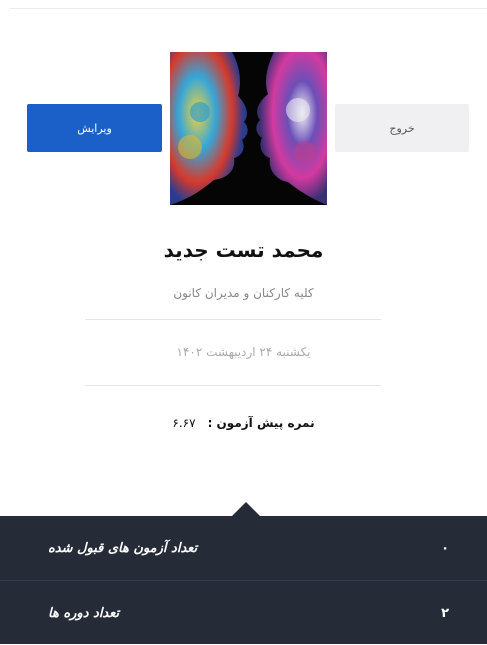 This screenshot has height=645, width=487. Describe the element at coordinates (243, 548) in the screenshot. I see `stat-row-passed-exams: تعداد آزمون های قبول شده ۰` at that location.